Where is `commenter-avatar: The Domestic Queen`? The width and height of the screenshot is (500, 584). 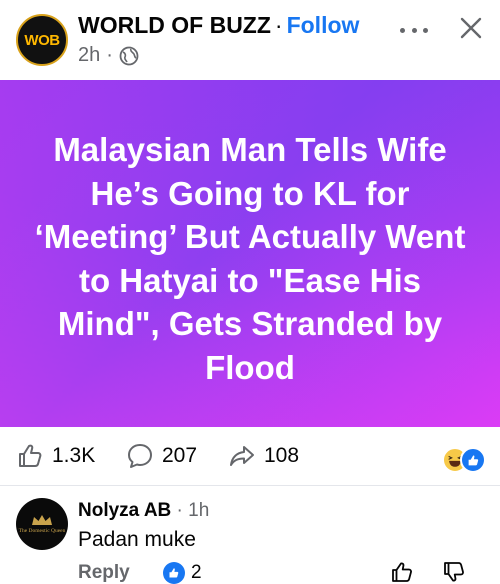
commenter-avatar: The Domestic Queen is located at coordinates (42, 524).